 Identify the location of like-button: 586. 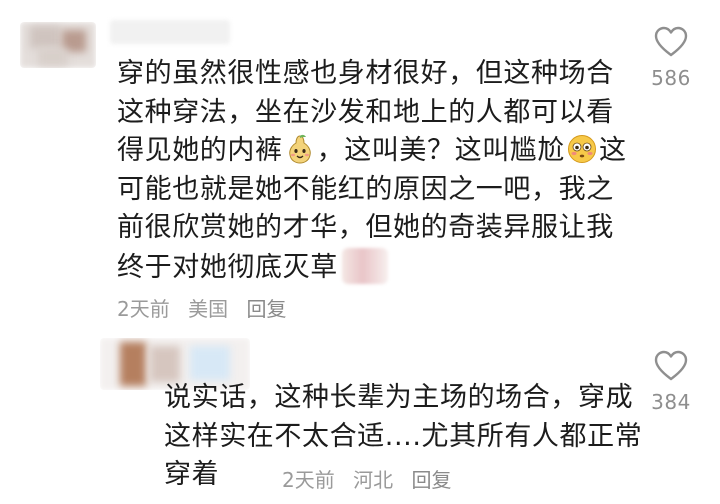
(671, 58).